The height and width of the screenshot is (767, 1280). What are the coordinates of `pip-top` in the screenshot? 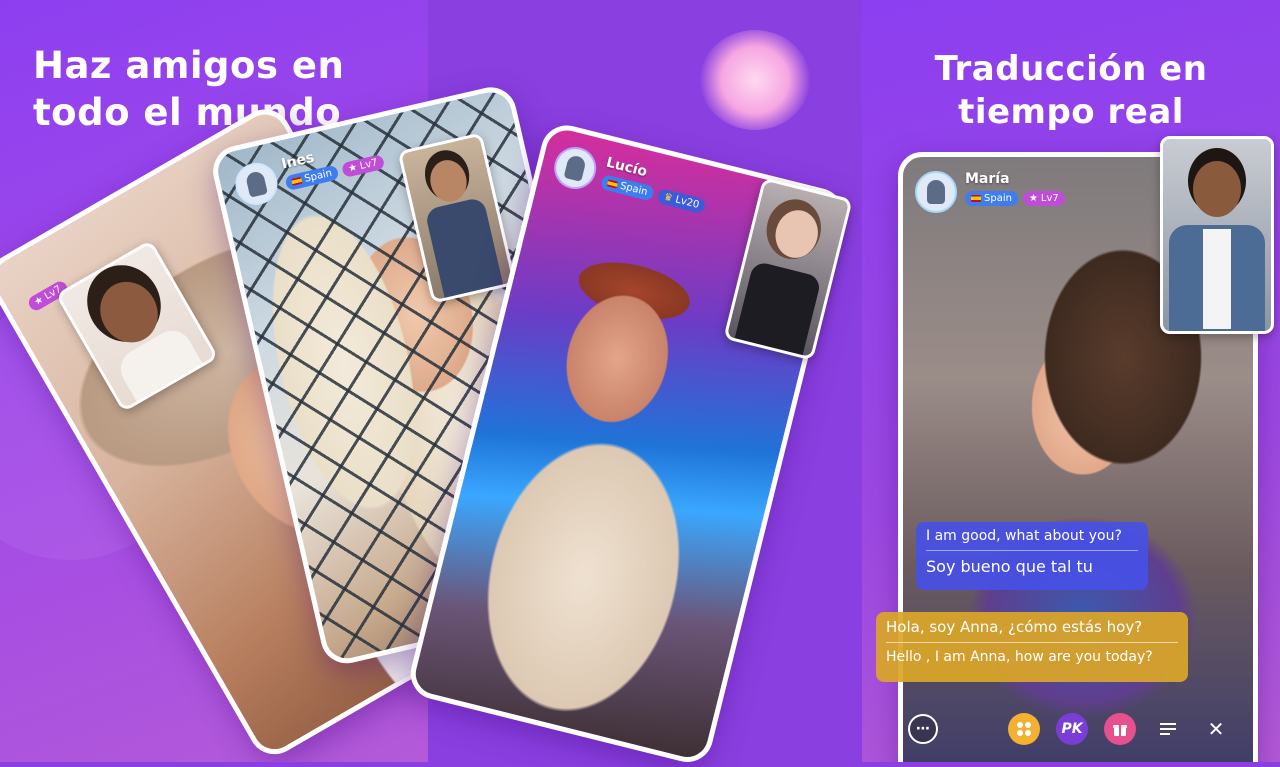 It's located at (778, 308).